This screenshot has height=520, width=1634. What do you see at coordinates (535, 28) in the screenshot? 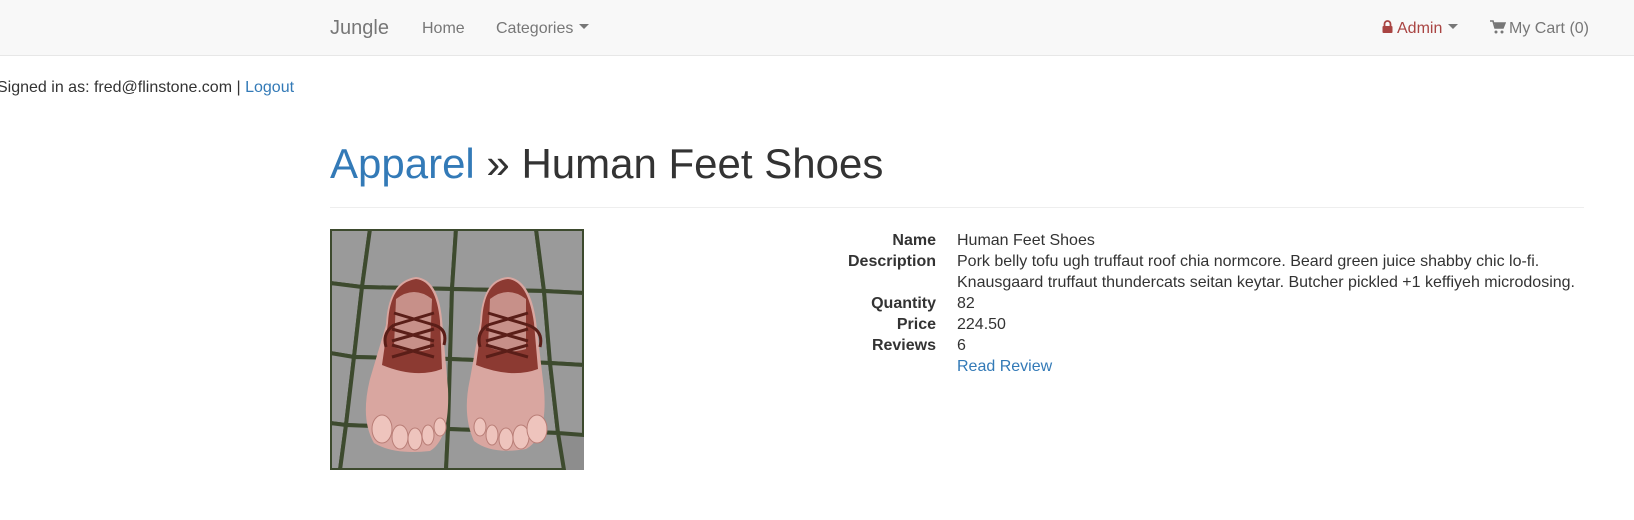
I see `nav-categories-label: Categories` at bounding box center [535, 28].